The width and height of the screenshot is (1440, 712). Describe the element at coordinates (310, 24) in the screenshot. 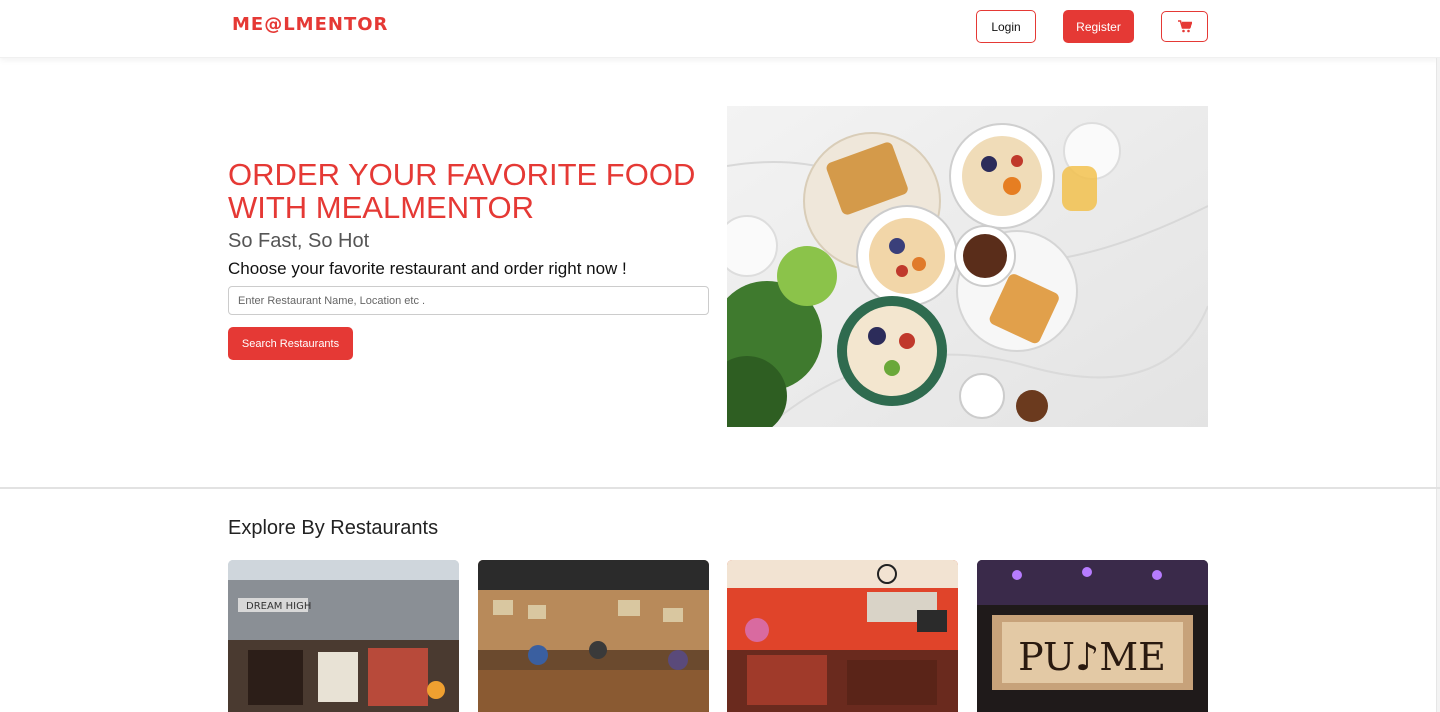

I see `logo: ME@LMENTOR` at that location.